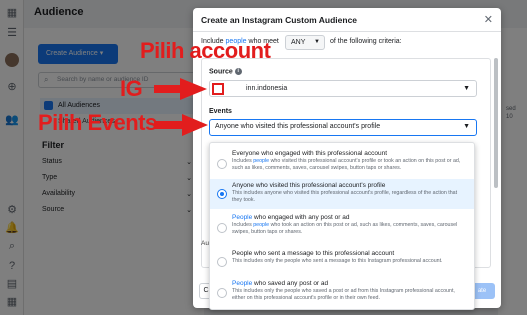 The height and width of the screenshot is (315, 527). What do you see at coordinates (347, 20) in the screenshot?
I see `modal-title: Create an Instagram Custom Audience` at bounding box center [347, 20].